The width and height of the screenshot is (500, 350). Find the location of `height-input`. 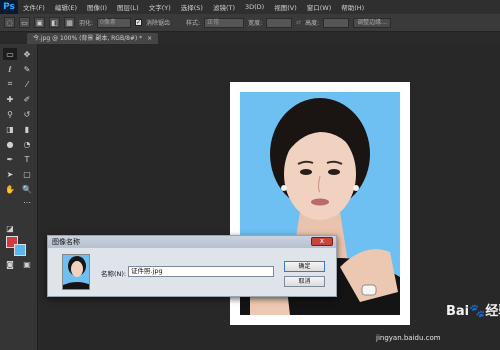

height-input is located at coordinates (336, 22).